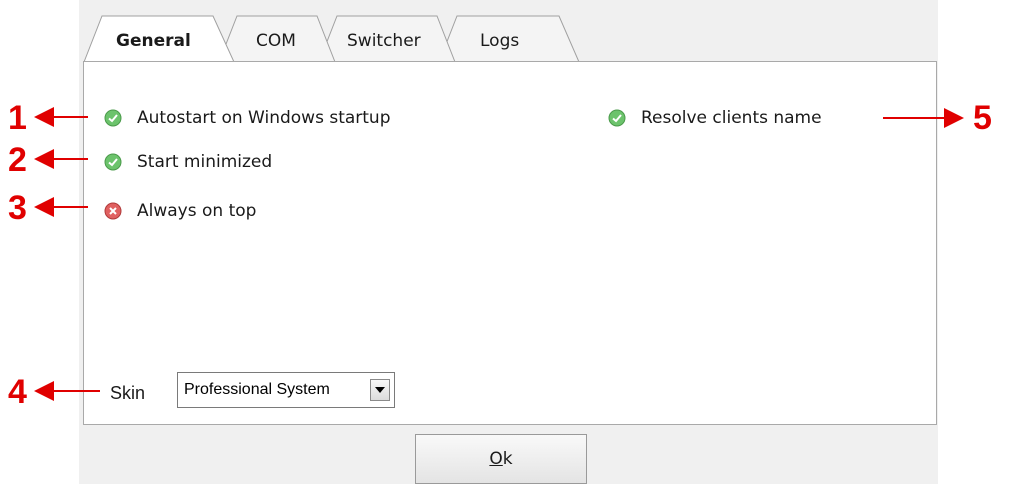 The width and height of the screenshot is (1017, 484). I want to click on annotation-3: 3, so click(17, 208).